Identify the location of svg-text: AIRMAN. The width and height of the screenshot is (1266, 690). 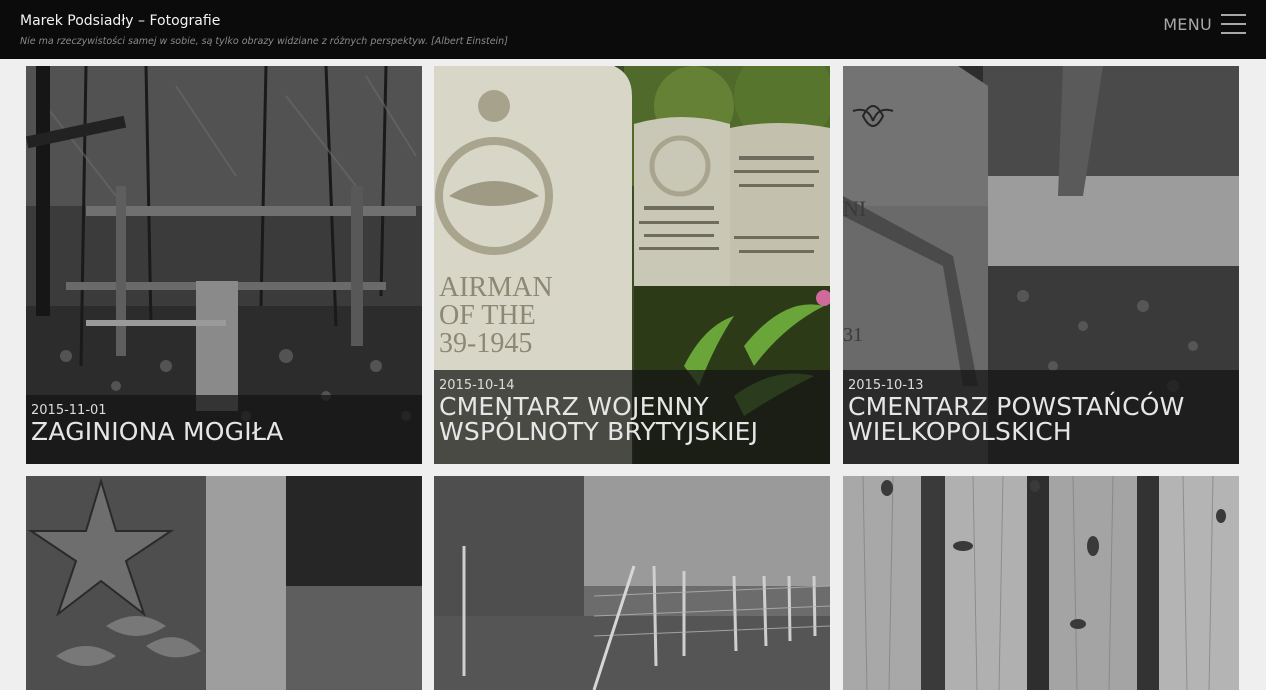
(496, 287).